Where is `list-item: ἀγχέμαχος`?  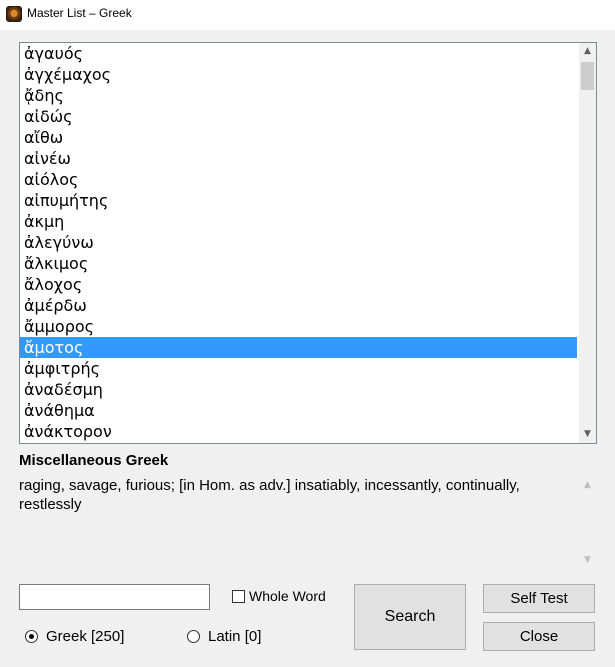
list-item: ἀγχέμαχος is located at coordinates (298, 74).